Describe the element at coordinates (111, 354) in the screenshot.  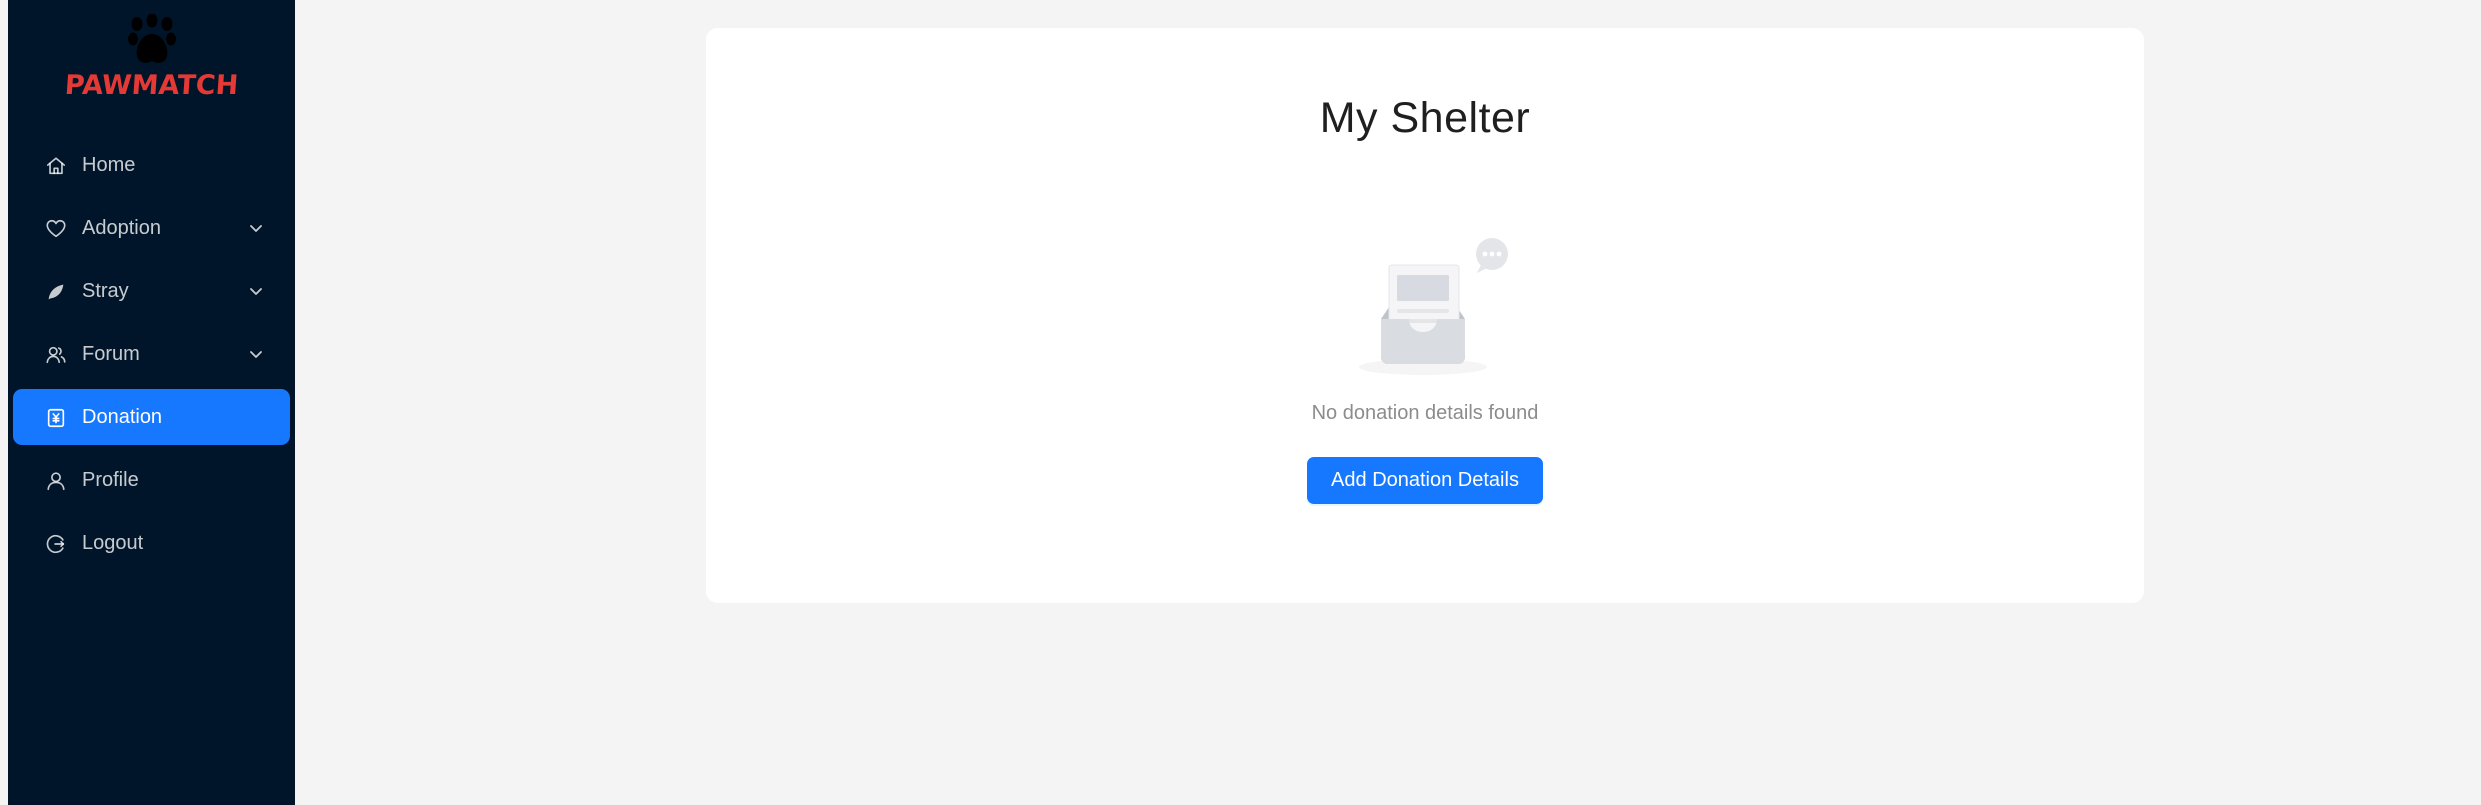
I see `sidebar-item-label: Forum` at that location.